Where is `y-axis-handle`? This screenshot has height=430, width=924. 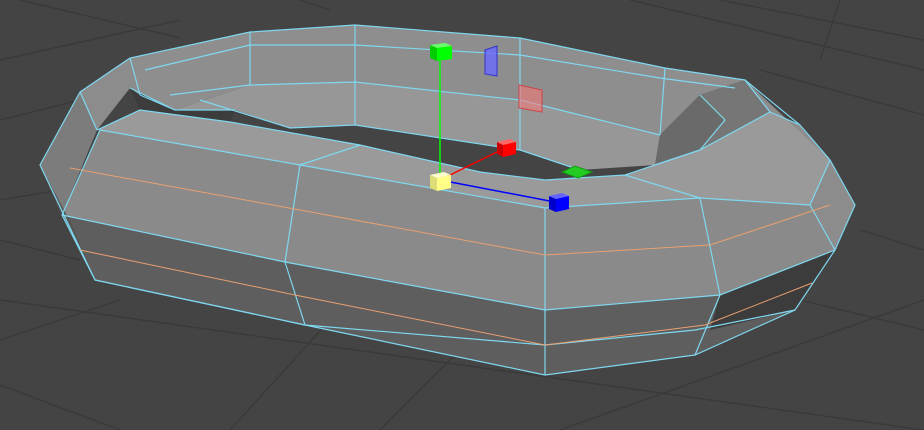 y-axis-handle is located at coordinates (441, 52).